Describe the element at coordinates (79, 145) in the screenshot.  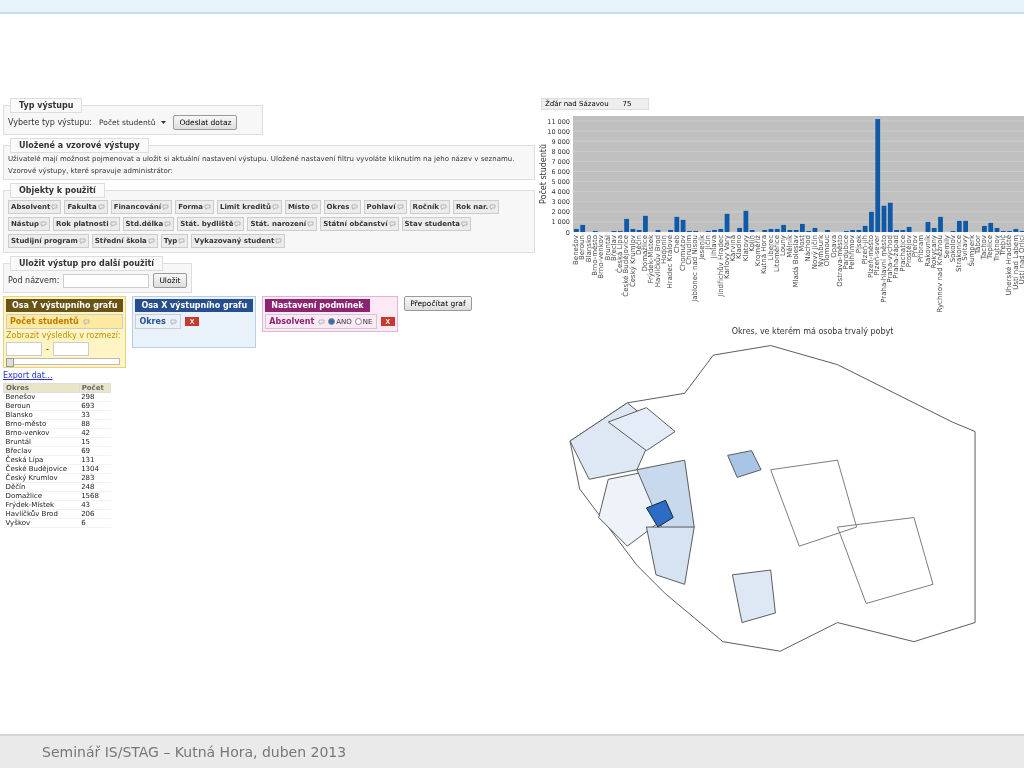
I see `section-title: Uložené a vzorové výstupy` at that location.